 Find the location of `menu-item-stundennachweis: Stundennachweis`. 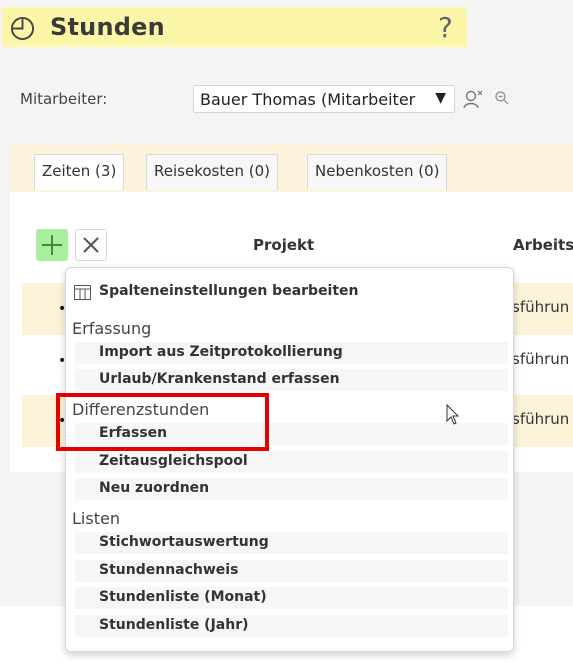

menu-item-stundennachweis: Stundennachweis is located at coordinates (291, 571).